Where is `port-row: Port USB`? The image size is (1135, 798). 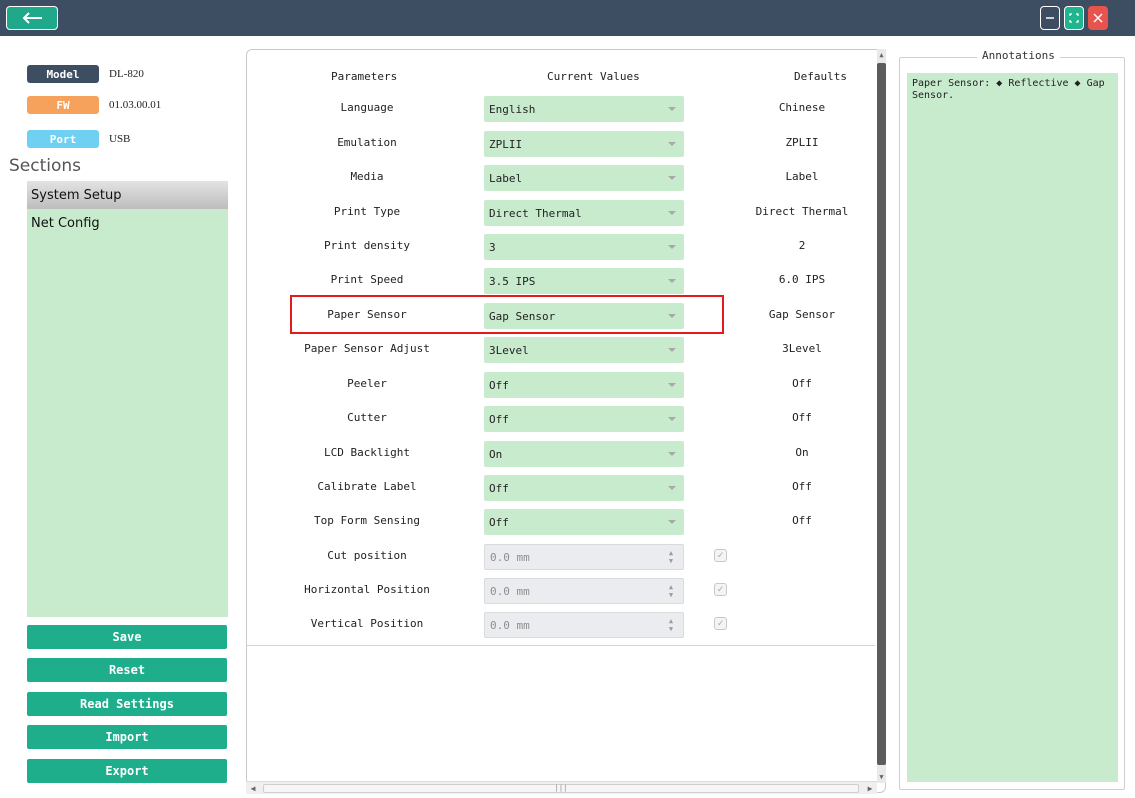
port-row: Port USB is located at coordinates (78, 139).